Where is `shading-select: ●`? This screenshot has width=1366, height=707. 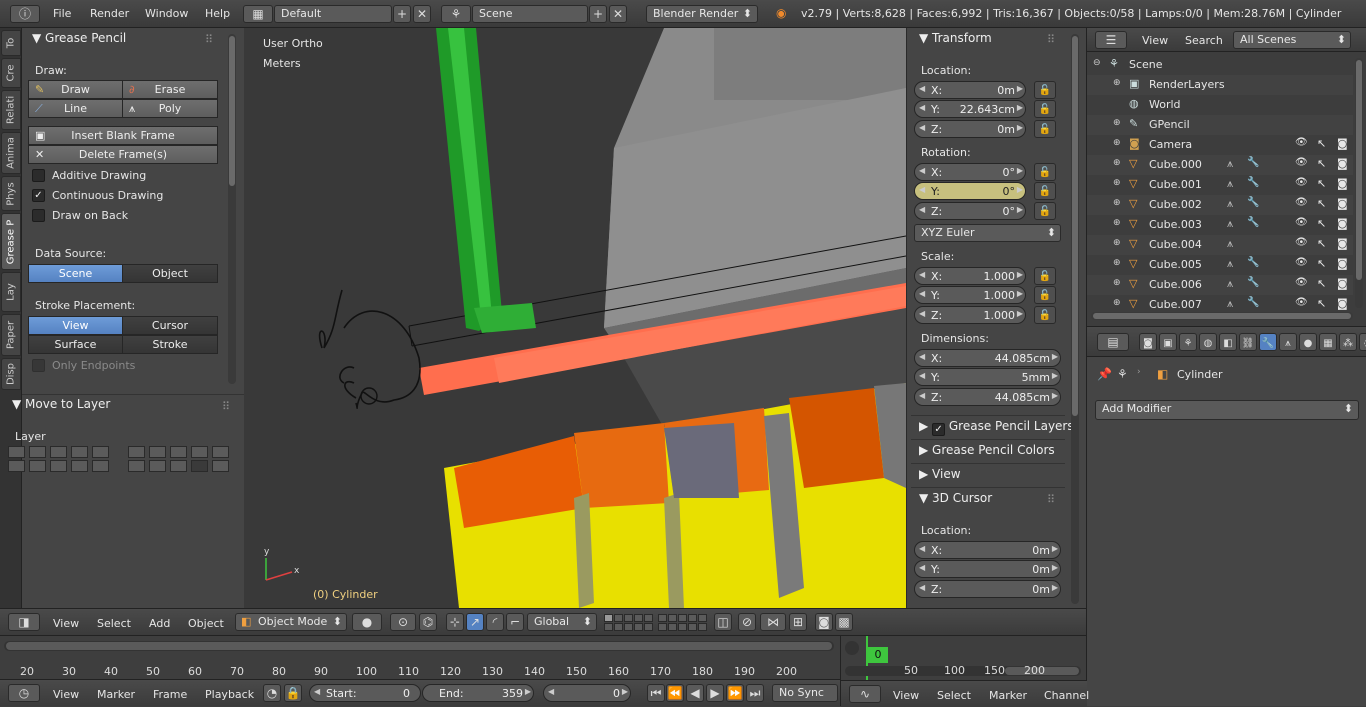
shading-select: ● is located at coordinates (367, 622).